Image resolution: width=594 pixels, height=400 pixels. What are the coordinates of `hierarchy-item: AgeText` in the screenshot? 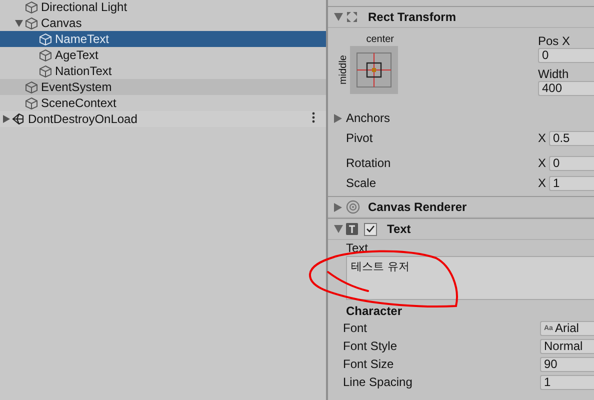 It's located at (163, 55).